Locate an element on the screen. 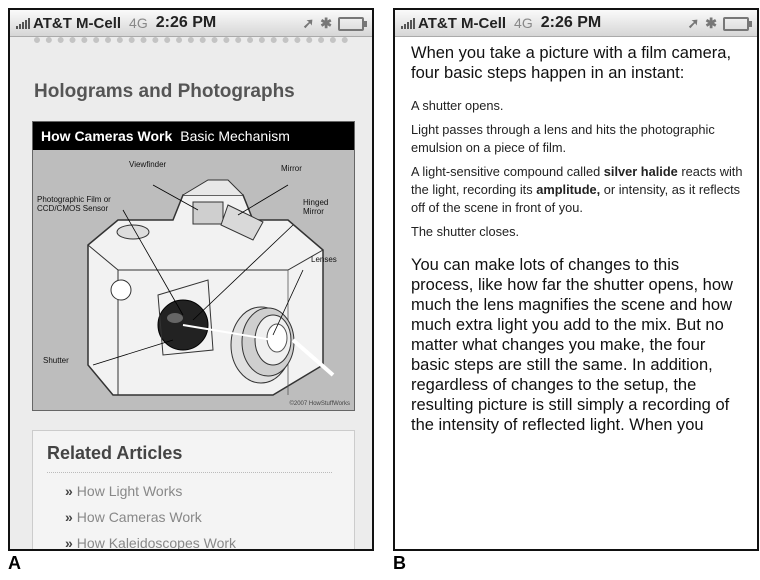 This screenshot has width=760, height=580. diagram-copyright: ©2007 HowStuffWorks is located at coordinates (319, 404).